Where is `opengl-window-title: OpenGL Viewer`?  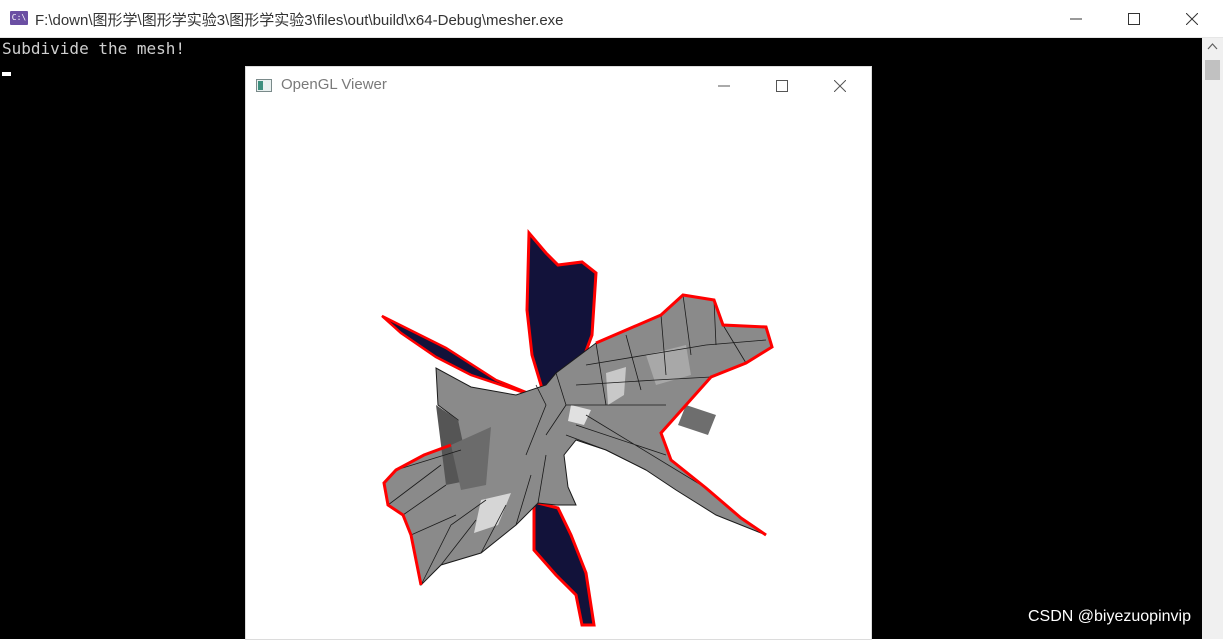
opengl-window-title: OpenGL Viewer is located at coordinates (334, 84).